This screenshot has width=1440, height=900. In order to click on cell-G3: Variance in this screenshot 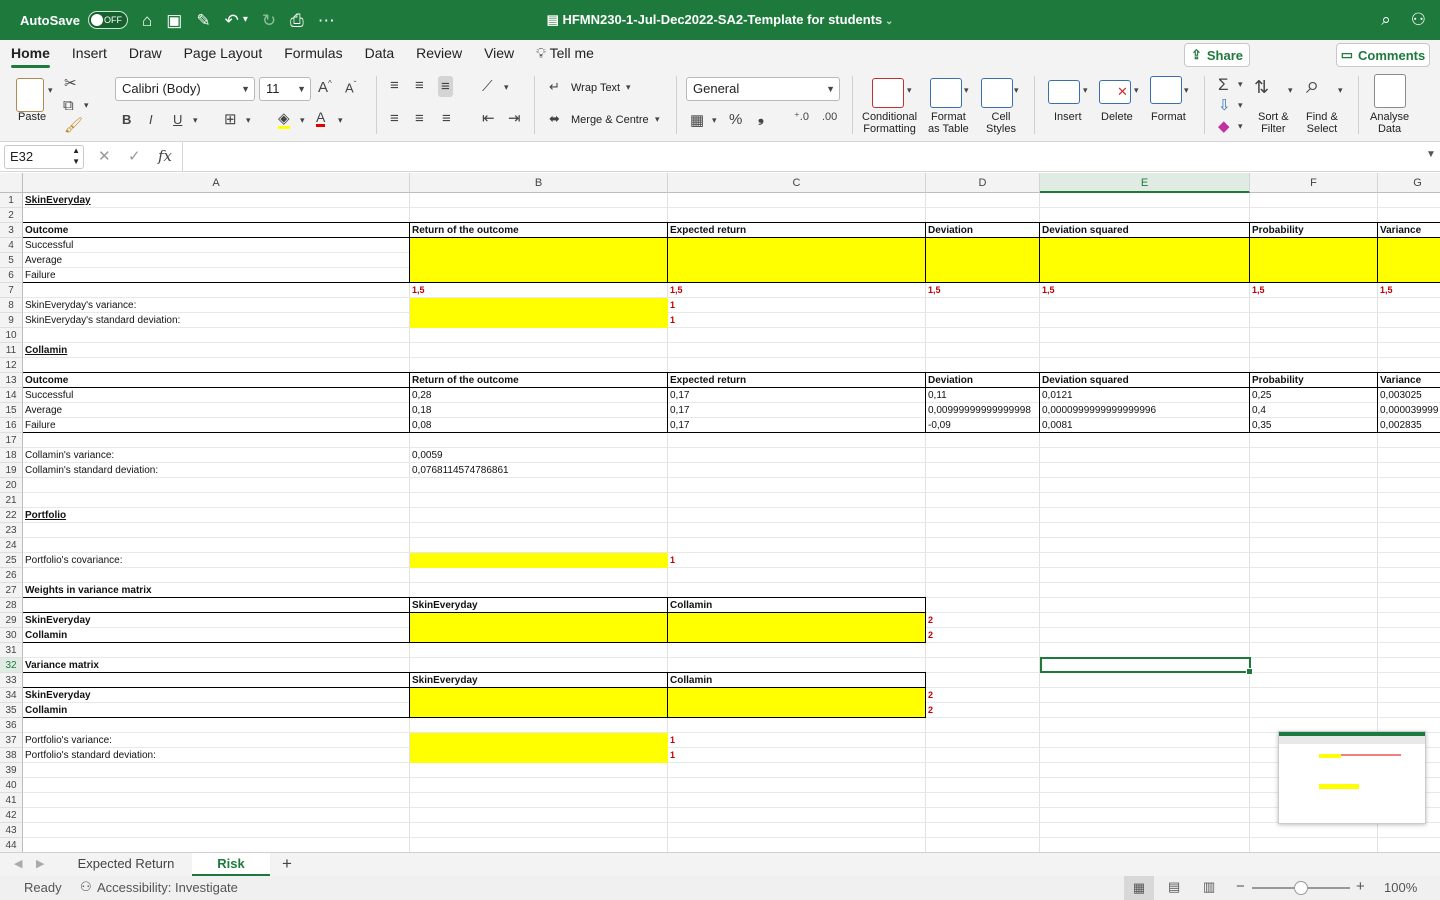, I will do `click(1409, 230)`.